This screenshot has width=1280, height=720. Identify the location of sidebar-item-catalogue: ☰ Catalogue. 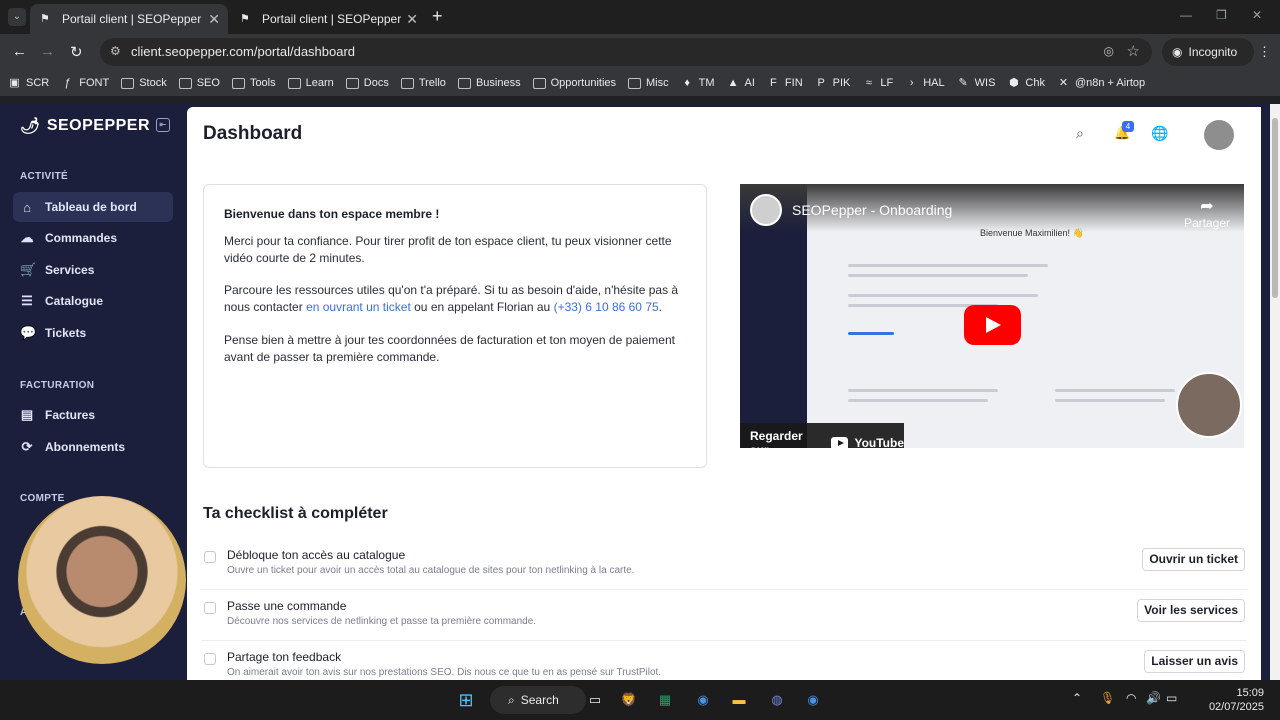
(93, 301).